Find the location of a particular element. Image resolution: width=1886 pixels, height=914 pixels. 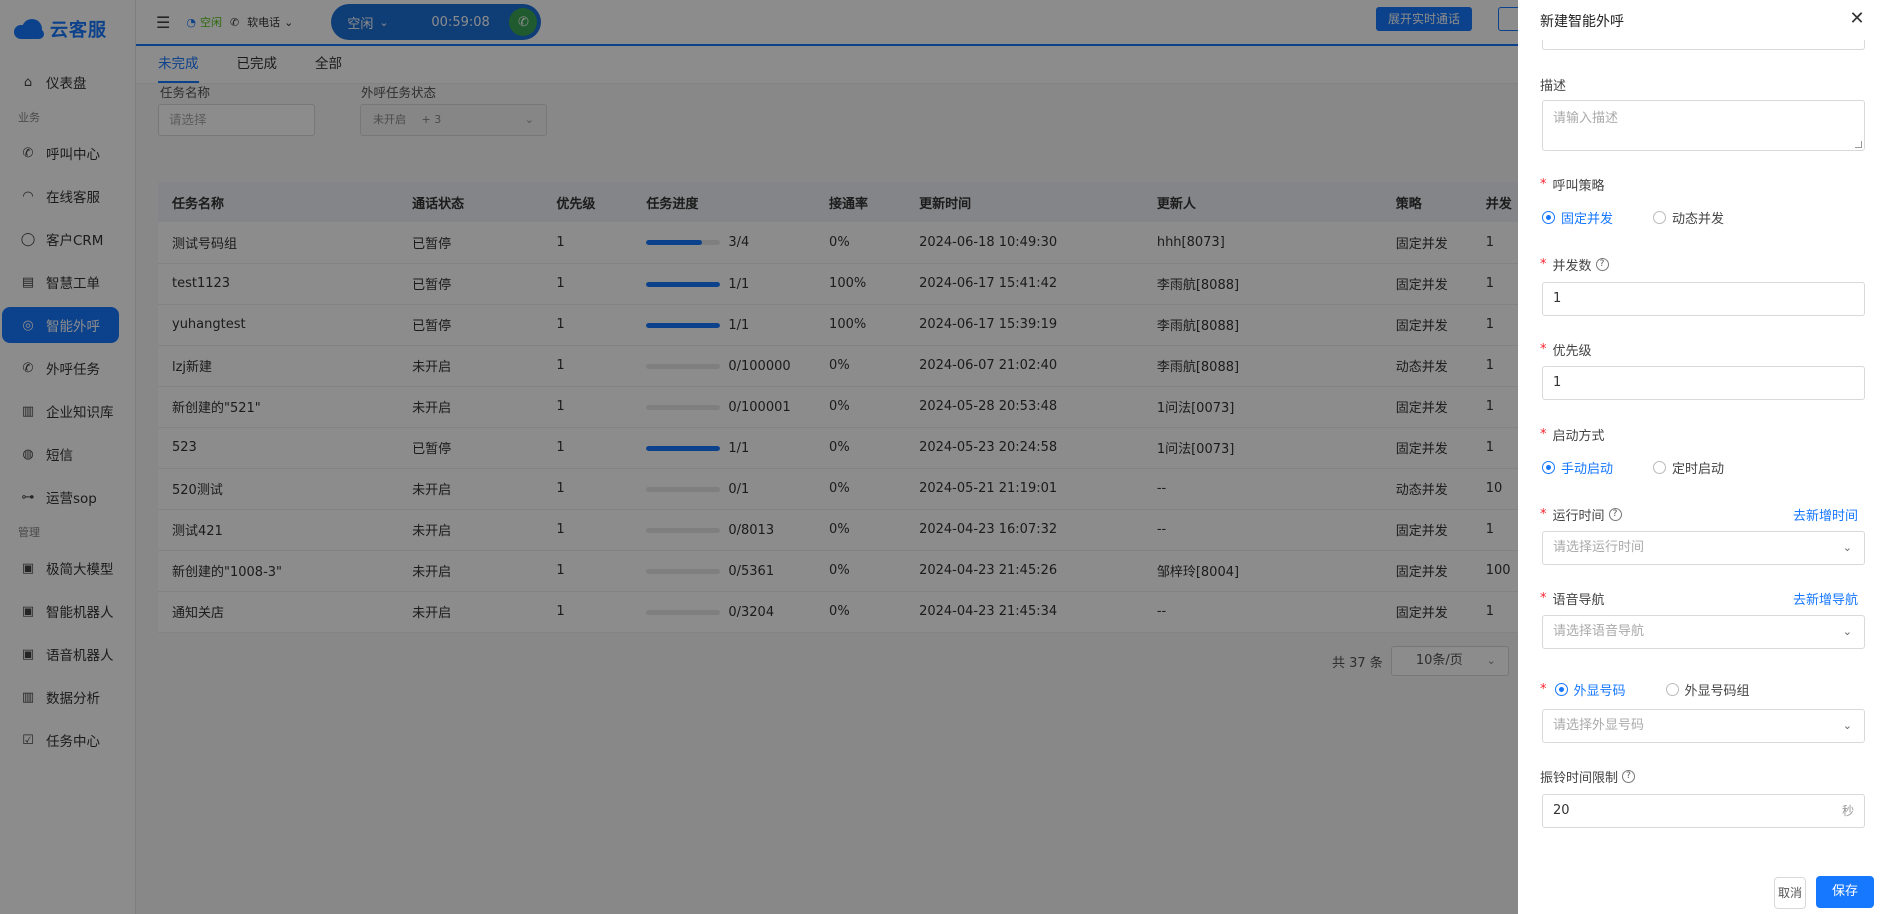

radio-display-number-group: 外显号码组 is located at coordinates (1707, 689).